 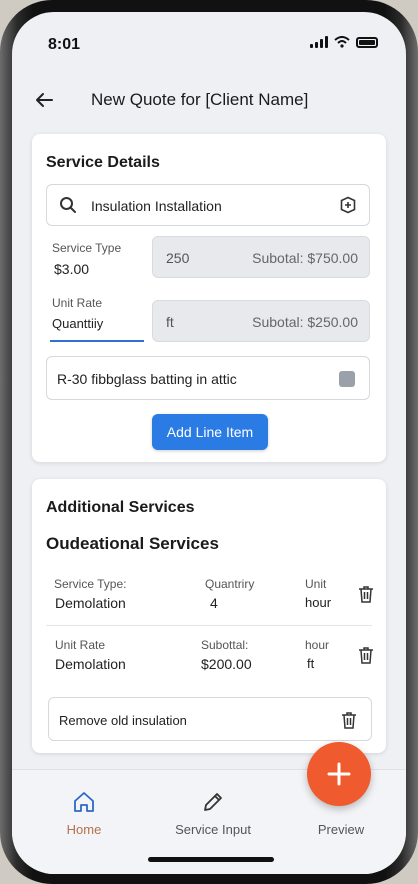 I want to click on wifi-icon, so click(x=342, y=42).